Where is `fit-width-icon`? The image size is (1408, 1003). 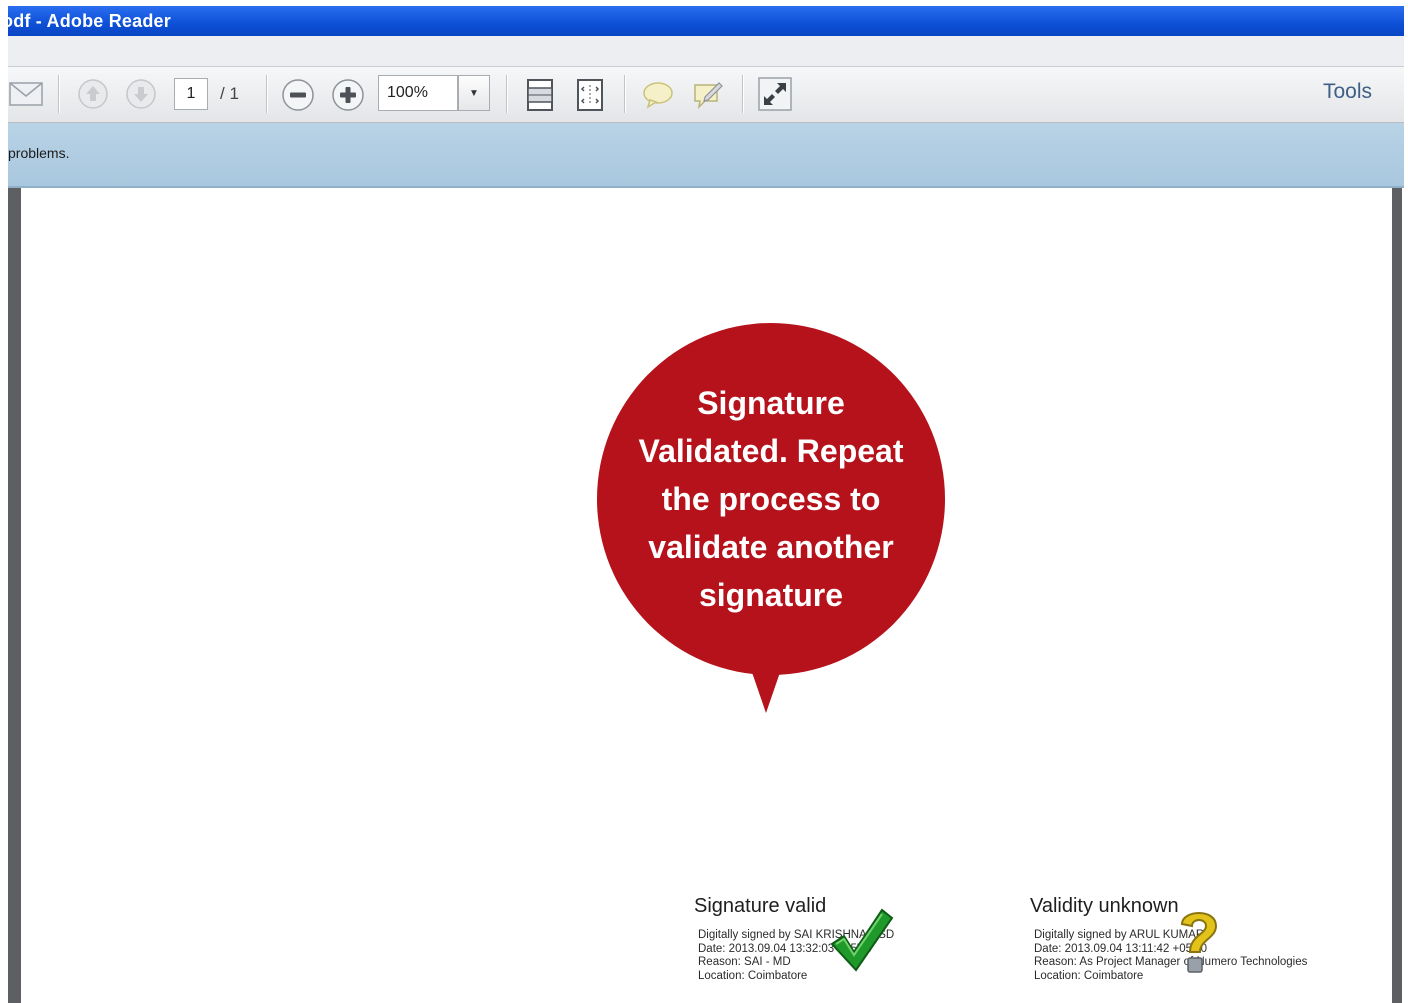 fit-width-icon is located at coordinates (590, 95).